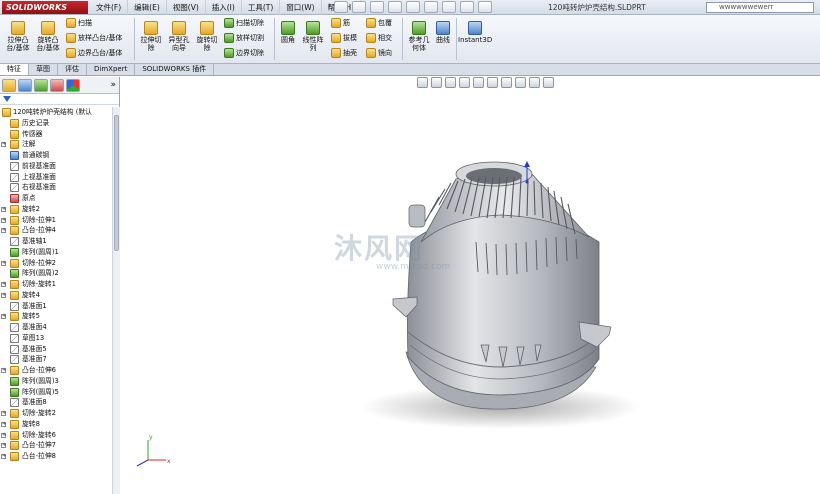 This screenshot has width=820, height=494. I want to click on tree-item: 基准面5, so click(56, 349).